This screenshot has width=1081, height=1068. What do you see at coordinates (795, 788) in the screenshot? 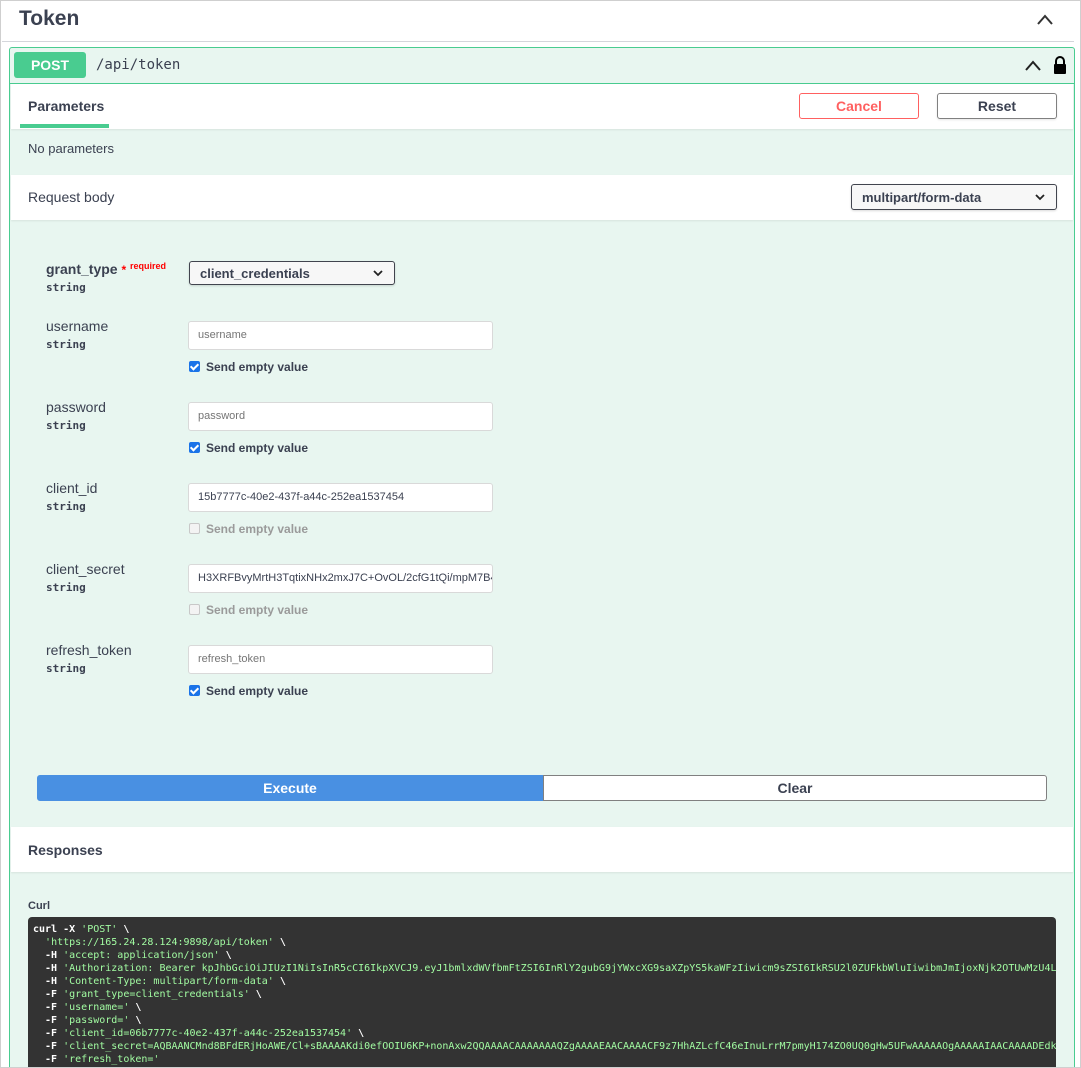
I see `clear-button: Clear` at bounding box center [795, 788].